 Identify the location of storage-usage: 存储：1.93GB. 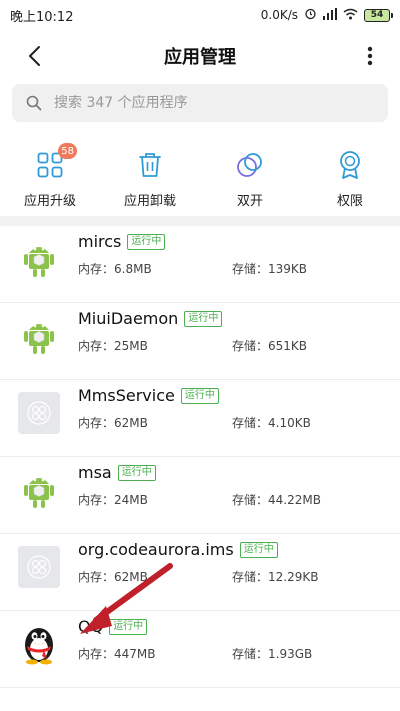
(272, 654).